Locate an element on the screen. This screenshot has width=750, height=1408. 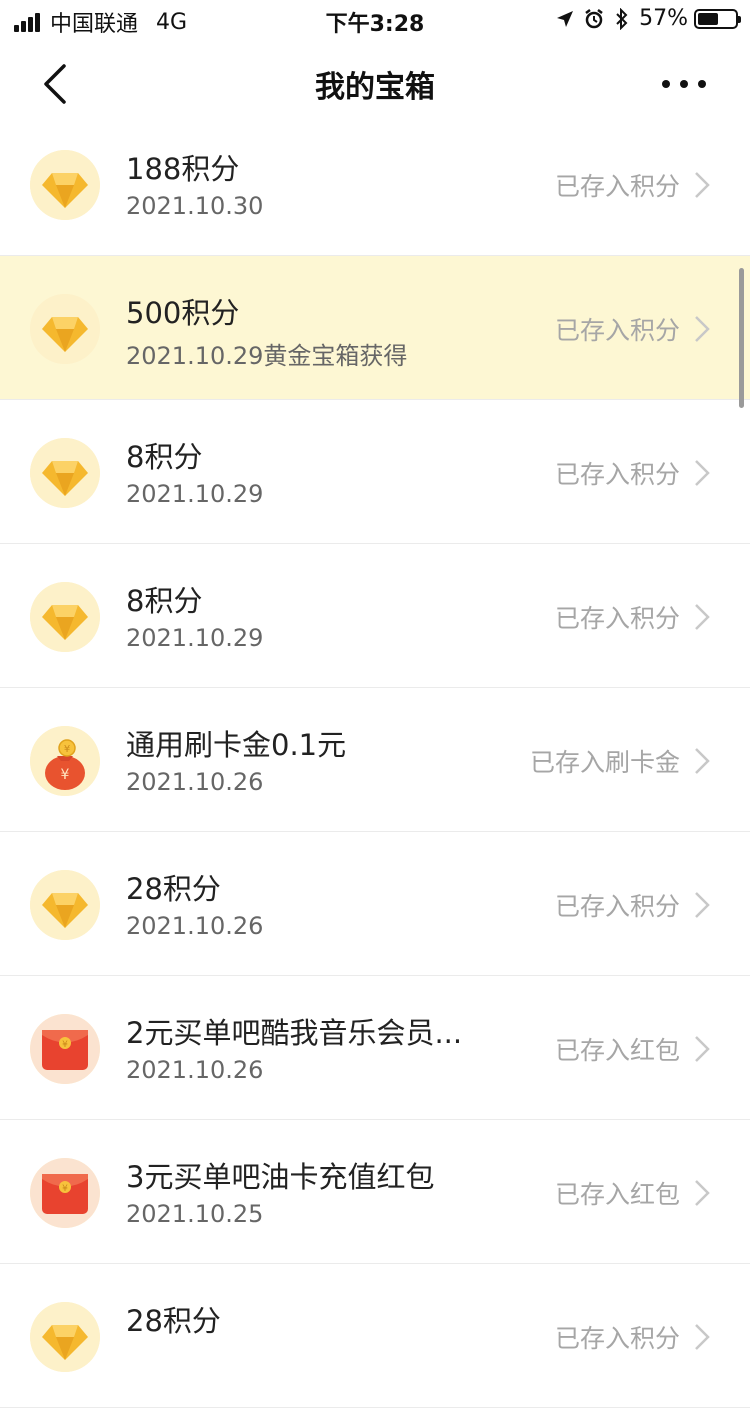
bluetooth-icon is located at coordinates (622, 18).